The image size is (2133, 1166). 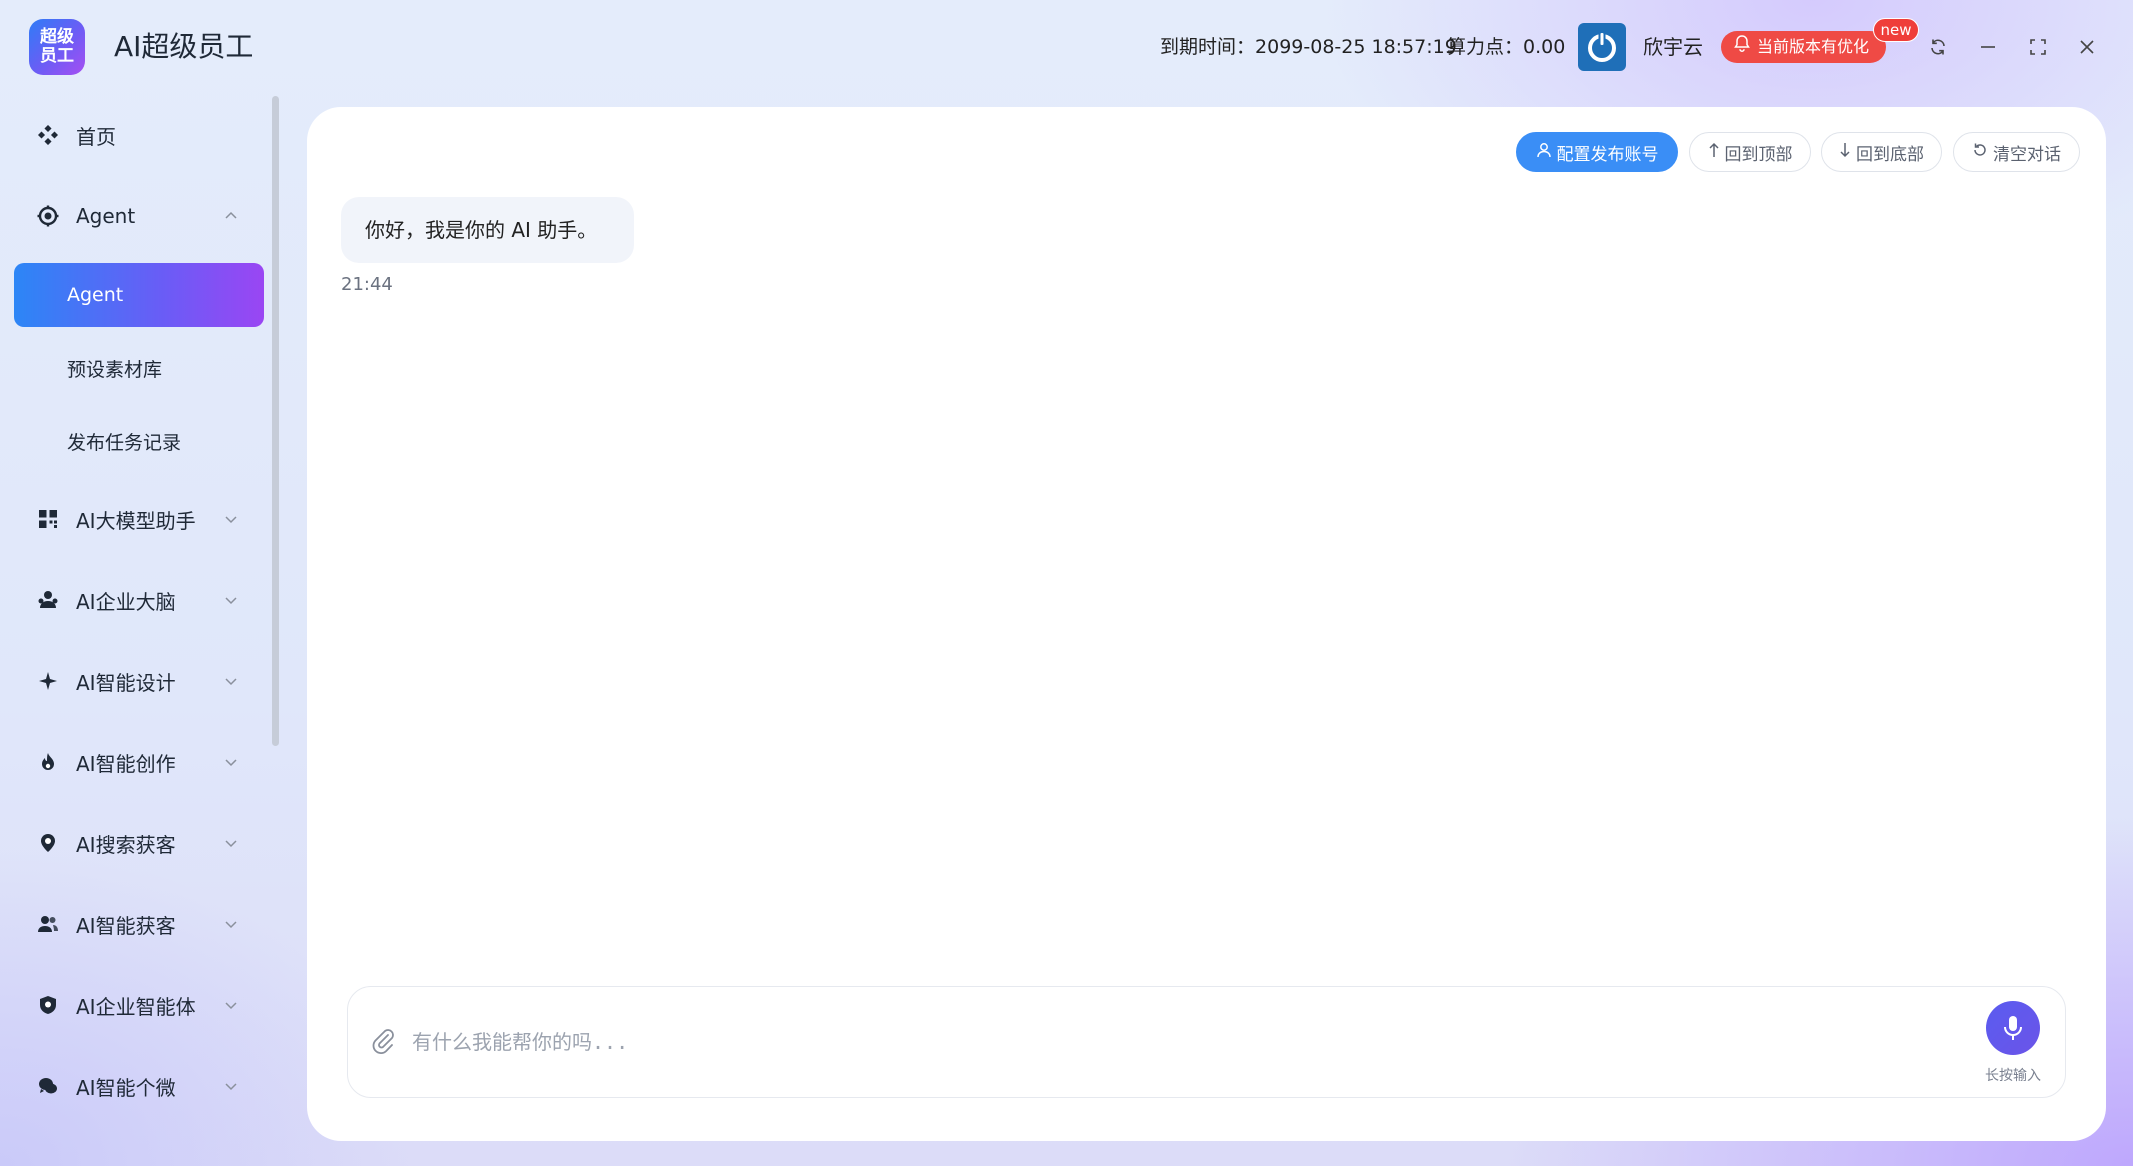 I want to click on maximize-icon, so click(x=2038, y=47).